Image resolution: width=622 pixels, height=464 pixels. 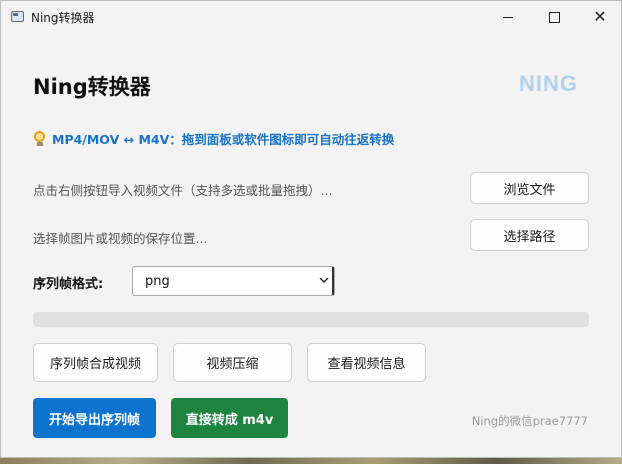 I want to click on page-title: Ning转换器, so click(x=92, y=87).